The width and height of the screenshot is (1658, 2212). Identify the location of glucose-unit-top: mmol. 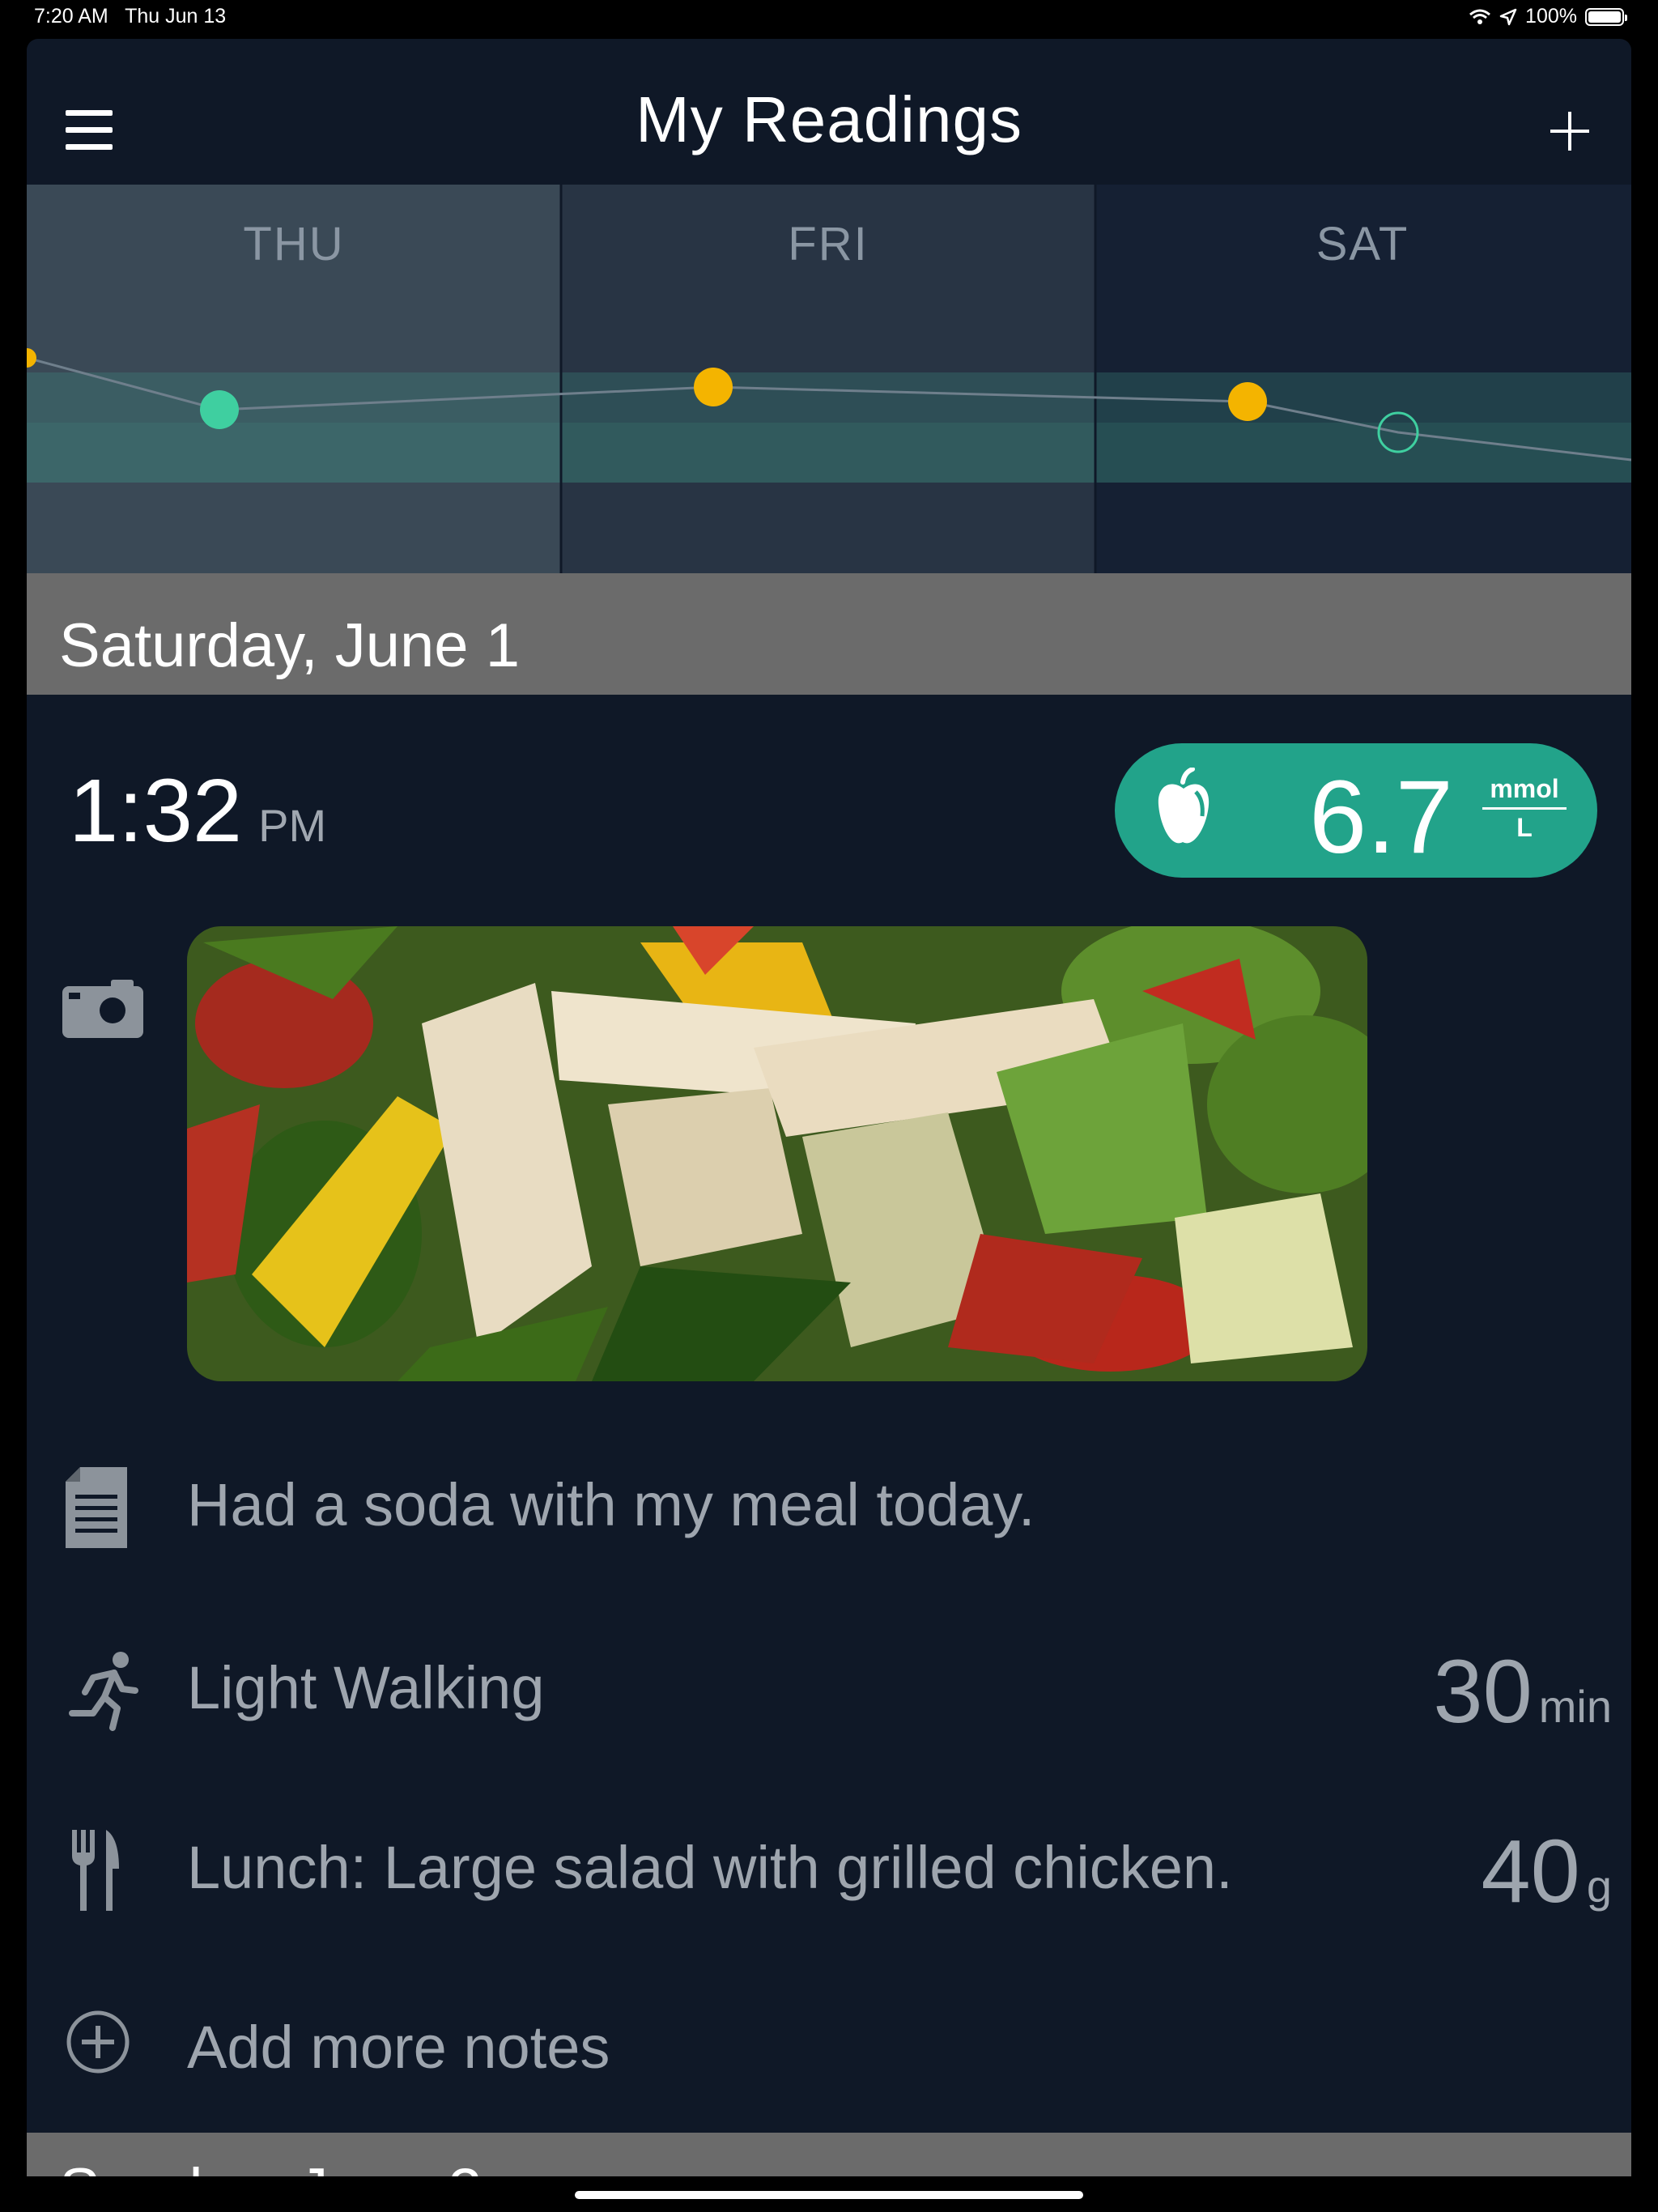
(1524, 789).